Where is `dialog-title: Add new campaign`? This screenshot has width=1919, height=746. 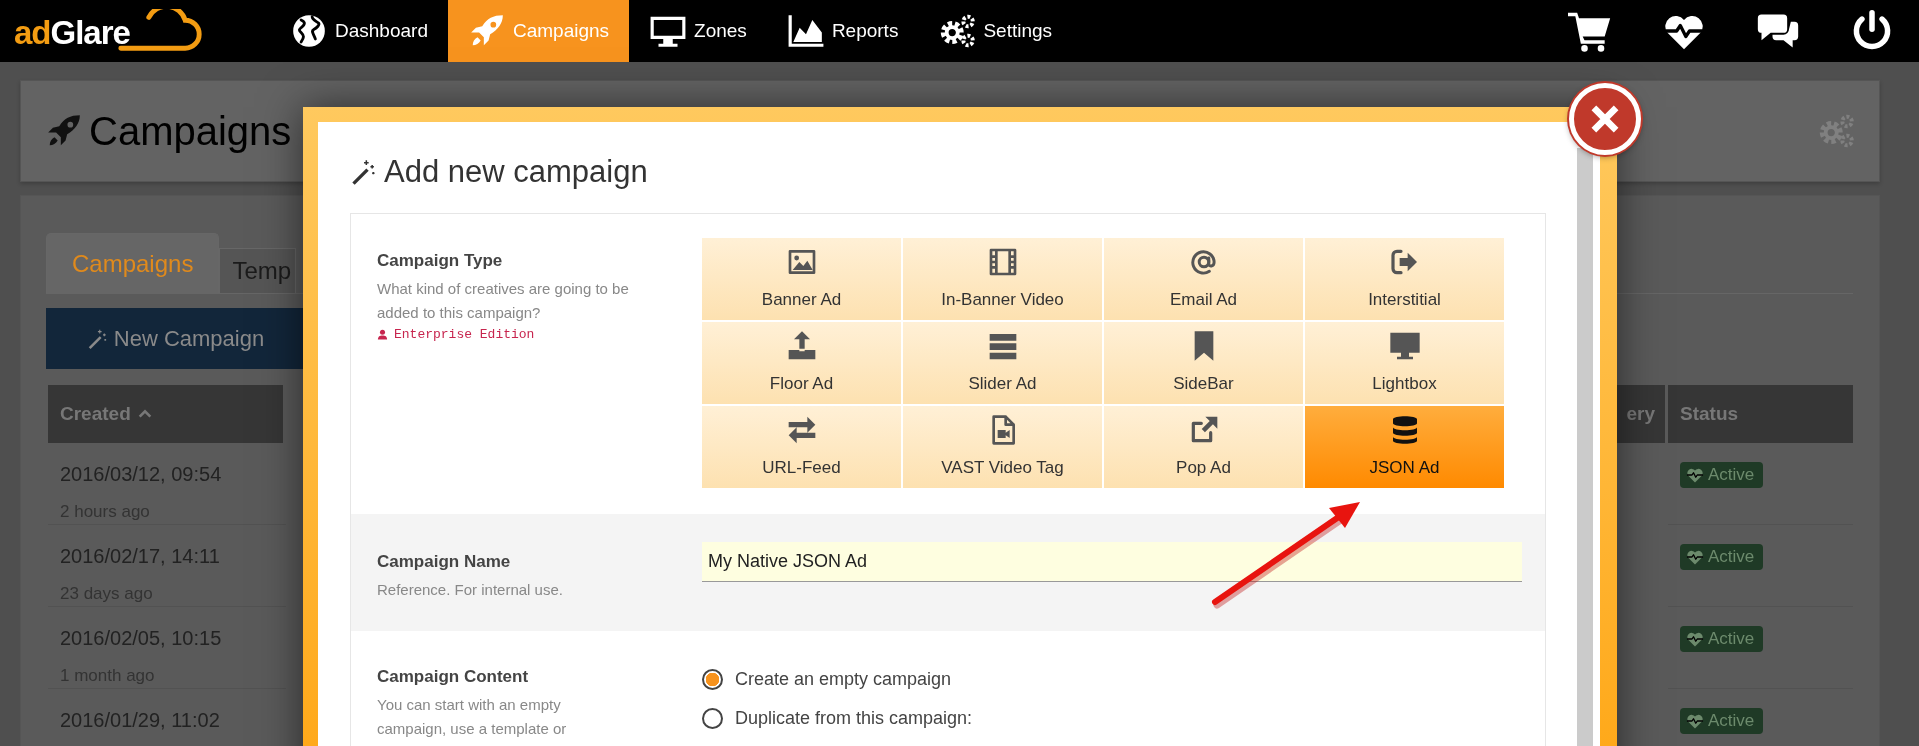 dialog-title: Add new campaign is located at coordinates (516, 172).